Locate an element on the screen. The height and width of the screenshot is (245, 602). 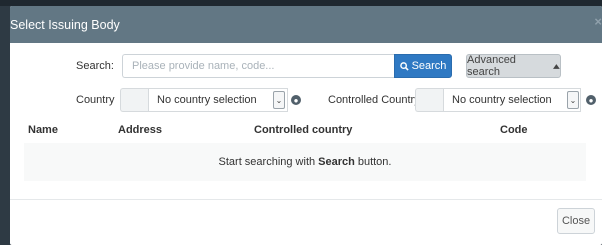
close-button-label: Close is located at coordinates (576, 221).